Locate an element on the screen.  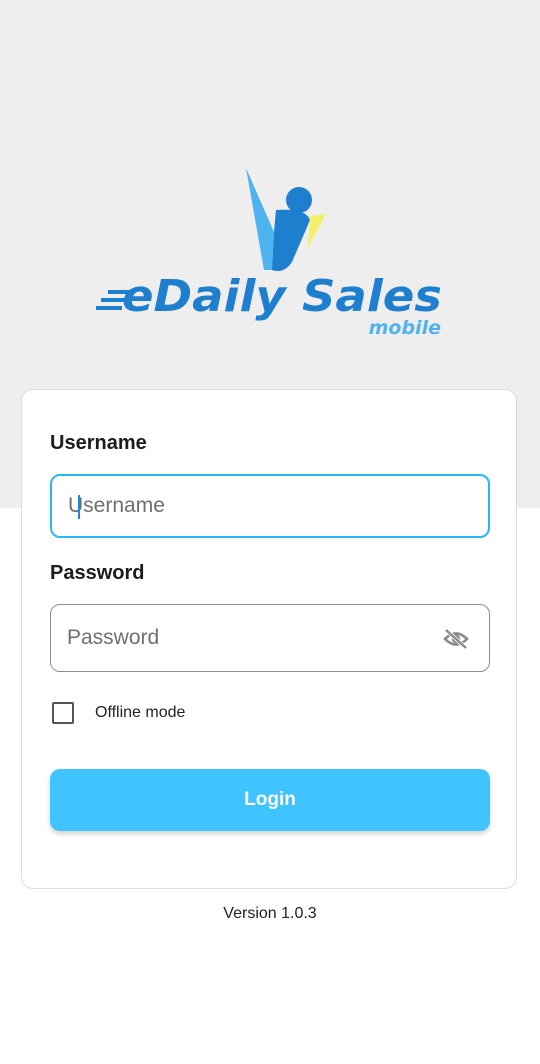
eye-off-icon is located at coordinates (456, 639).